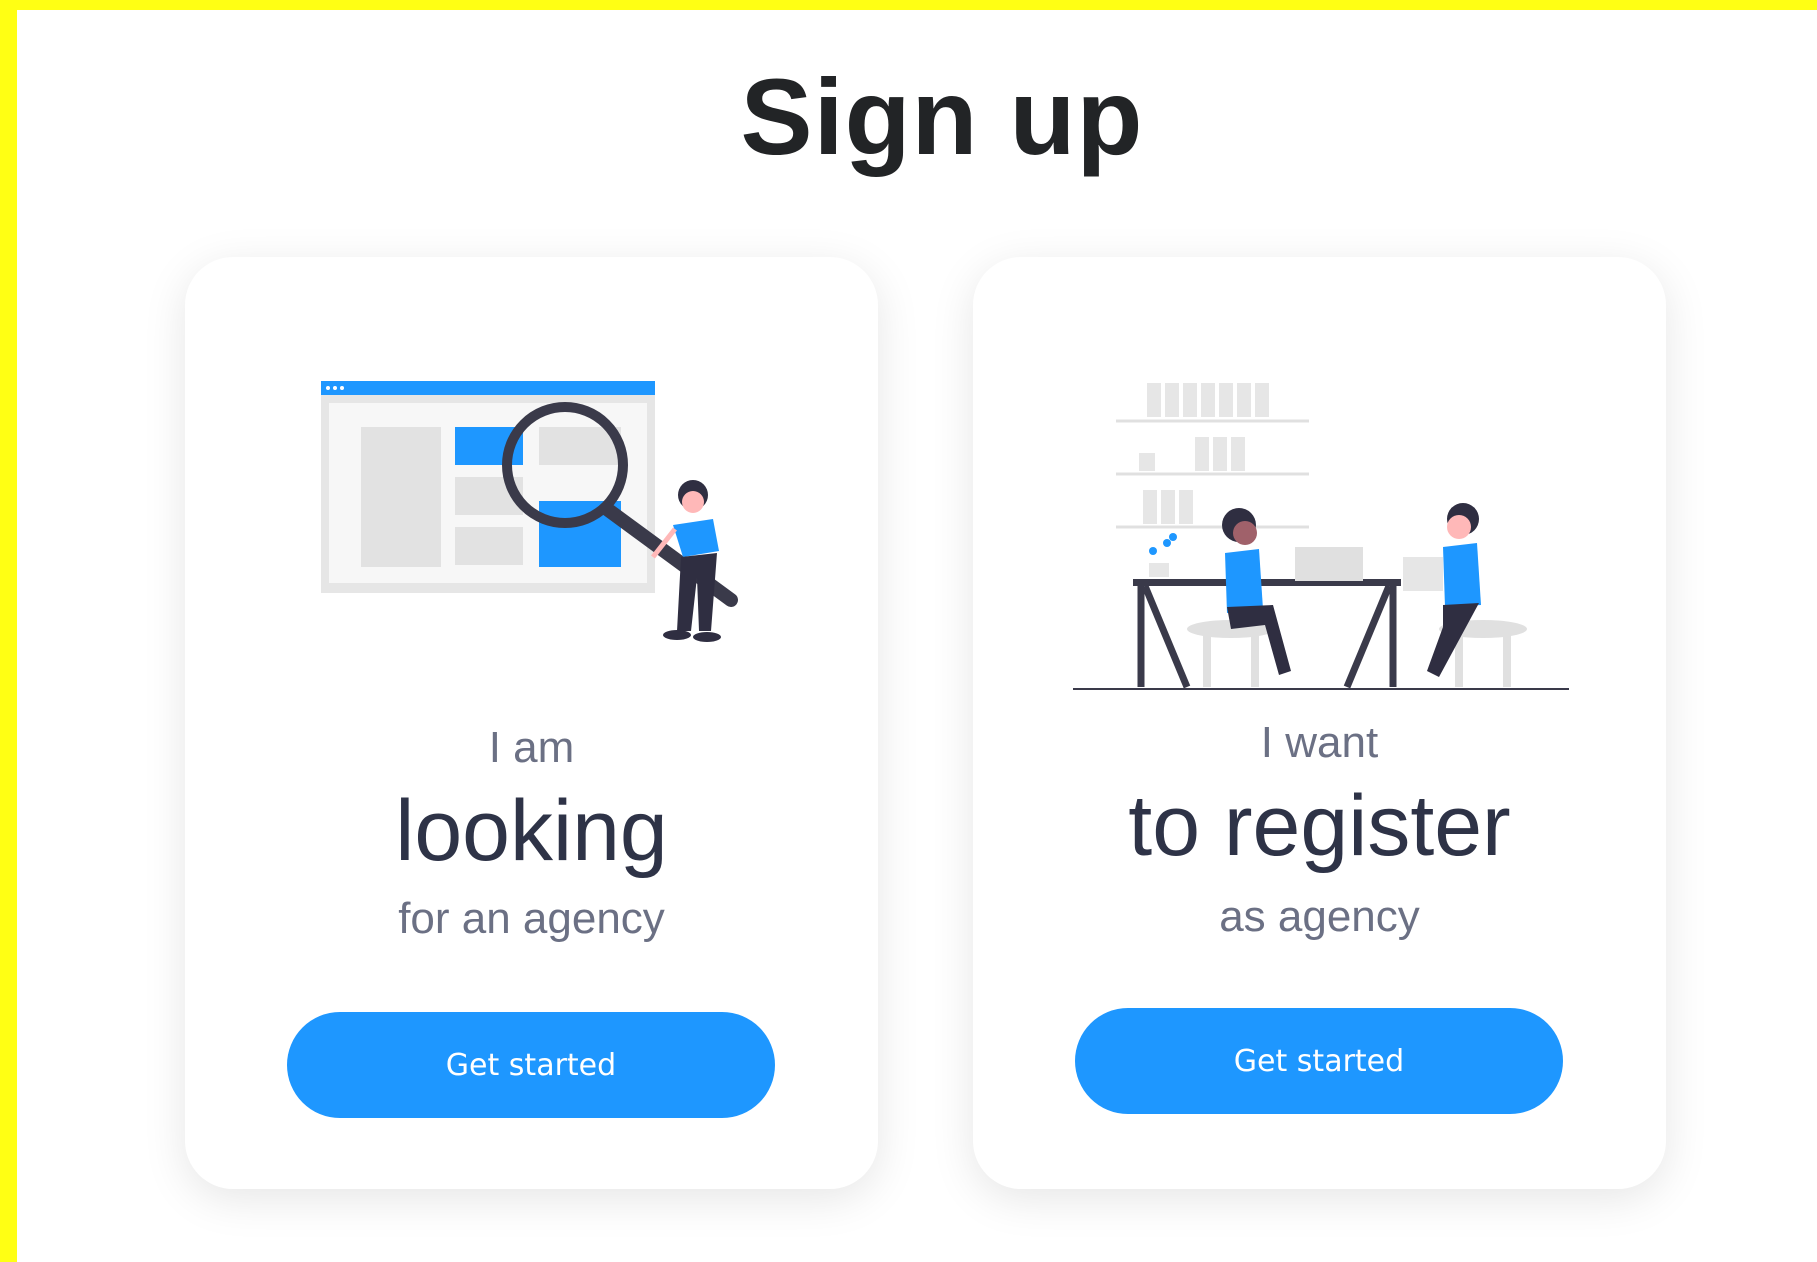  What do you see at coordinates (1319, 742) in the screenshot?
I see `card-line-1: I want` at bounding box center [1319, 742].